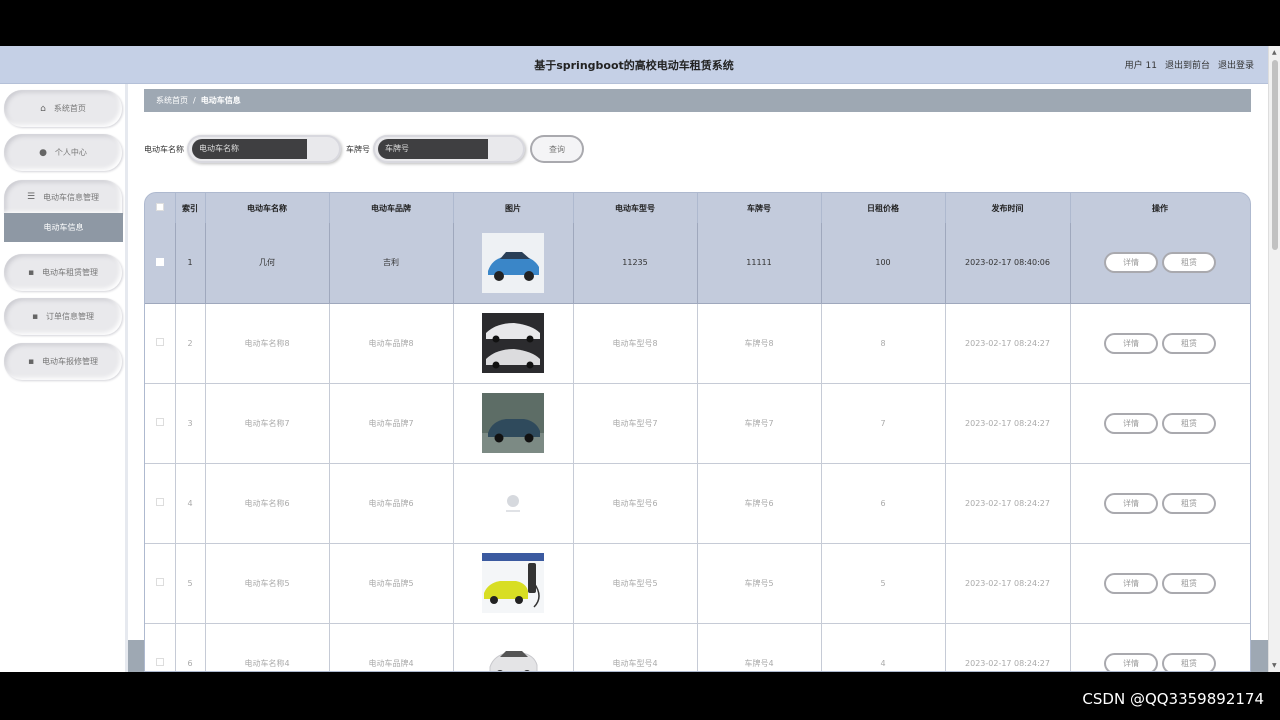 This screenshot has width=1280, height=720. I want to click on sidebar-subitem-ev-info: 电动车信息, so click(63, 227).